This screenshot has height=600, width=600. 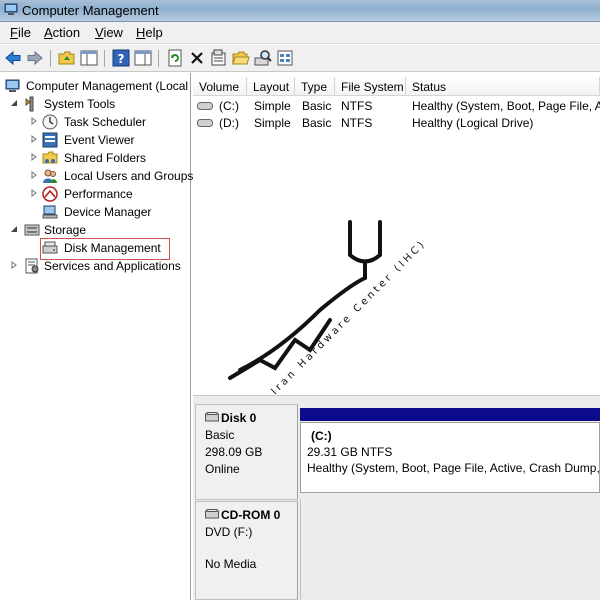 What do you see at coordinates (50, 247) in the screenshot?
I see `disk-management-icon` at bounding box center [50, 247].